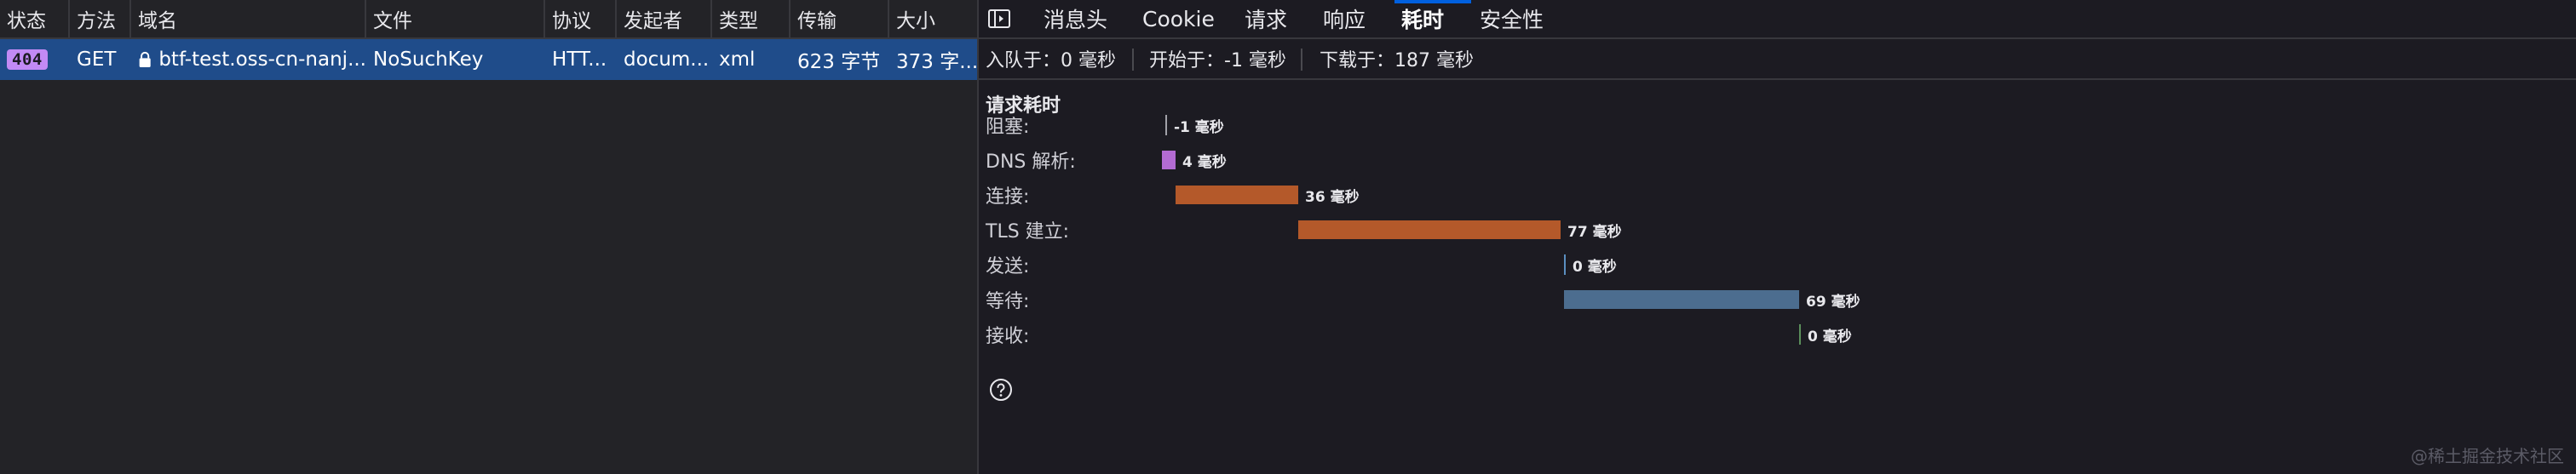 The width and height of the screenshot is (2576, 474). I want to click on column-header-protocol: 协议, so click(581, 18).